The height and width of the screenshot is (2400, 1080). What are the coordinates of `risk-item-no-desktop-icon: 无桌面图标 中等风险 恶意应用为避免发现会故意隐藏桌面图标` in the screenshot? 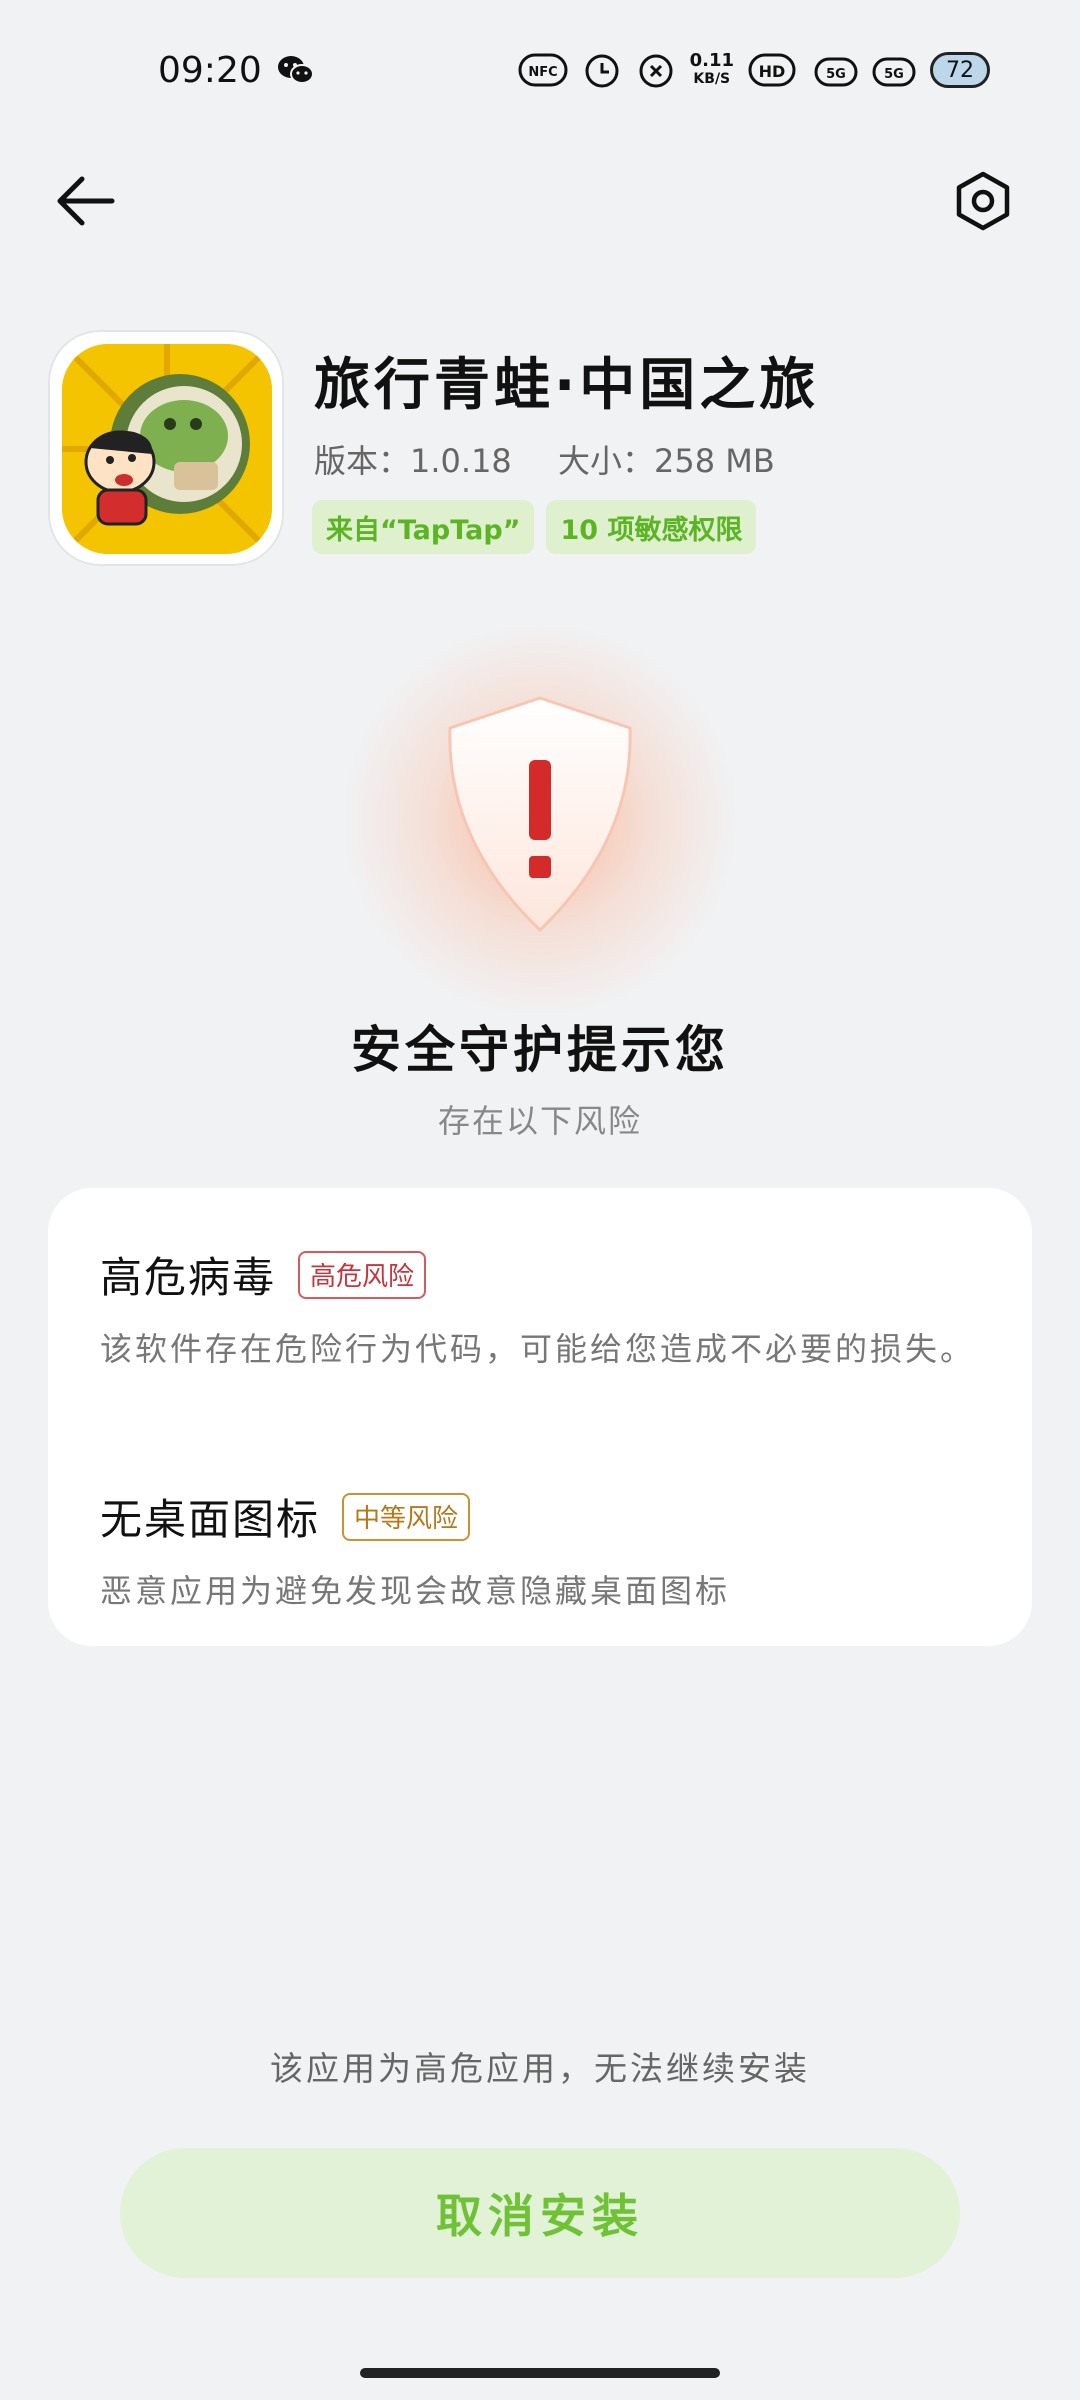 It's located at (540, 1552).